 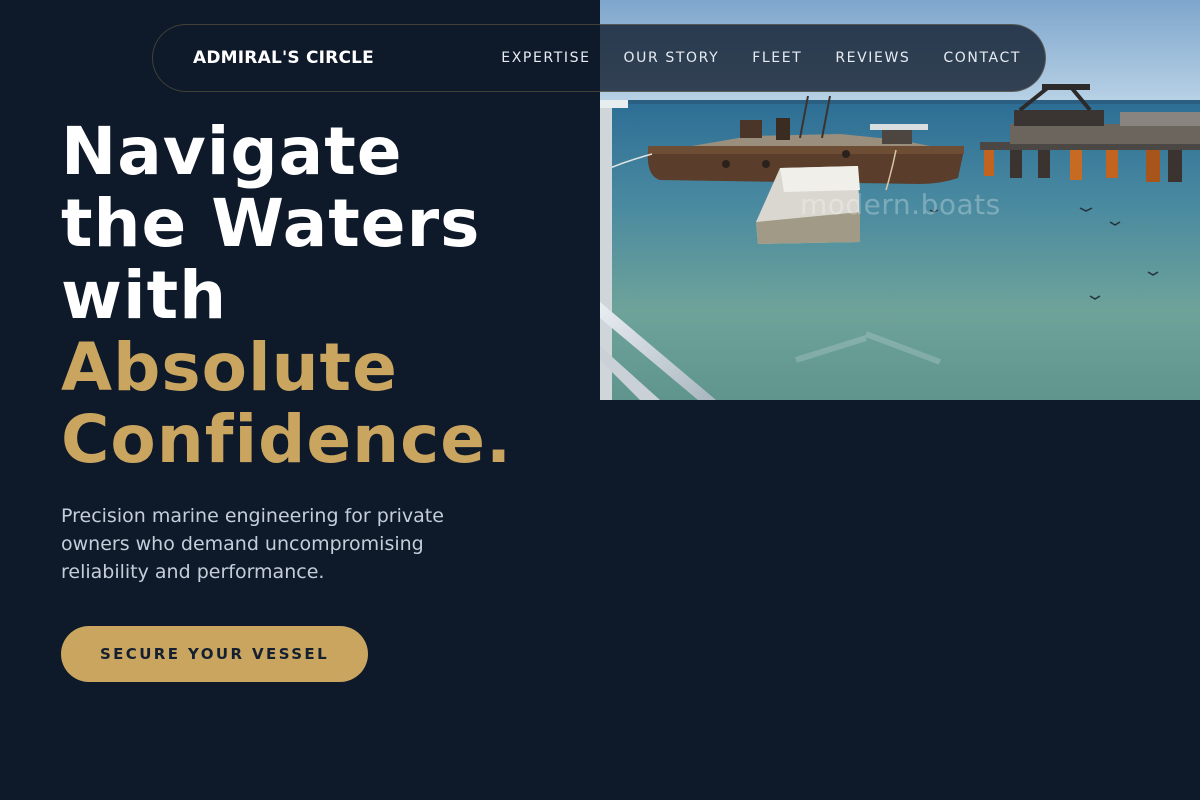 I want to click on nav-link-expertise: EXPERTISE, so click(x=545, y=58).